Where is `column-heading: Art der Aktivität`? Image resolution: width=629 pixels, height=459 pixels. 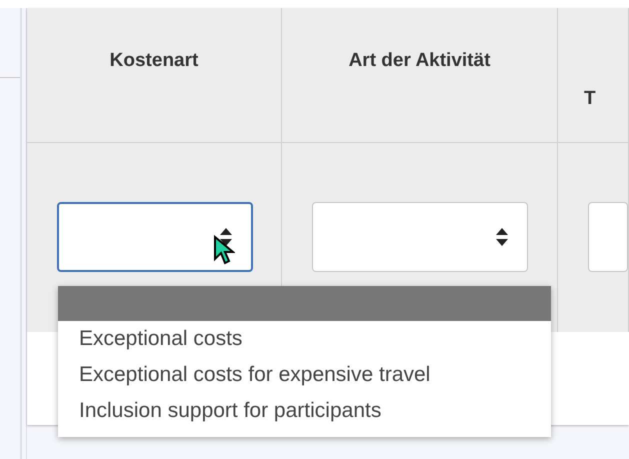 column-heading: Art der Aktivität is located at coordinates (419, 61).